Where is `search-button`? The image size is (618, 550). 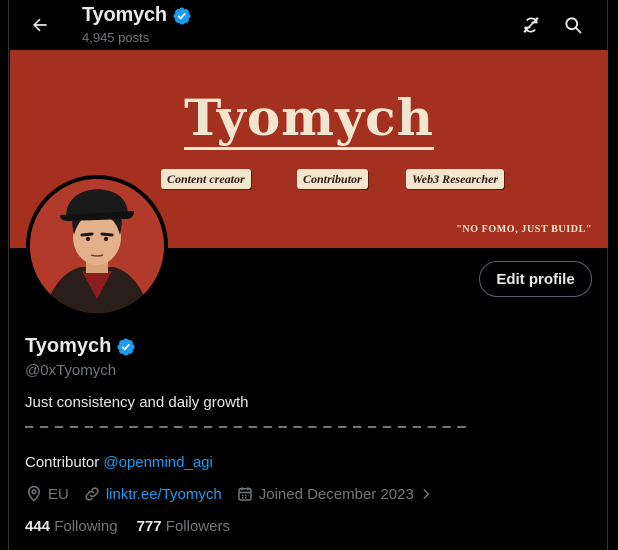 search-button is located at coordinates (573, 25).